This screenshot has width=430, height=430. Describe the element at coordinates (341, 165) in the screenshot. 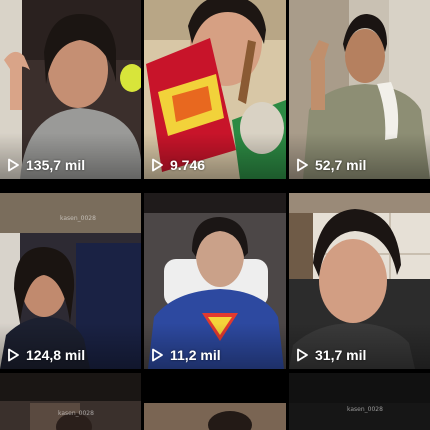

I see `view-count-label: 52,7 mil` at that location.